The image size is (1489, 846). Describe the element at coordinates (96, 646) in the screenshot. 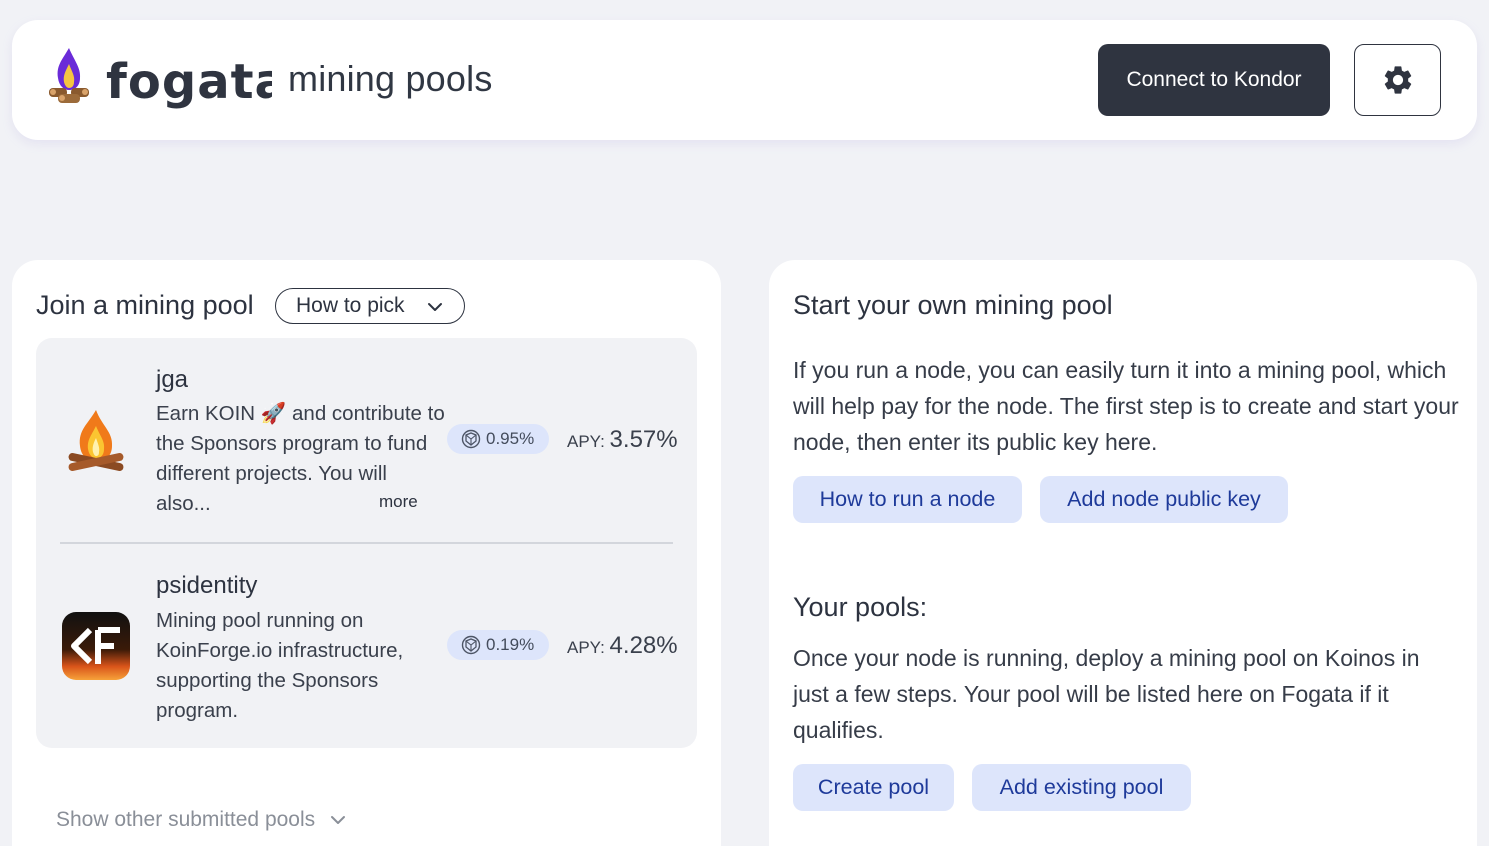

I see `koinforge-logo-icon` at that location.